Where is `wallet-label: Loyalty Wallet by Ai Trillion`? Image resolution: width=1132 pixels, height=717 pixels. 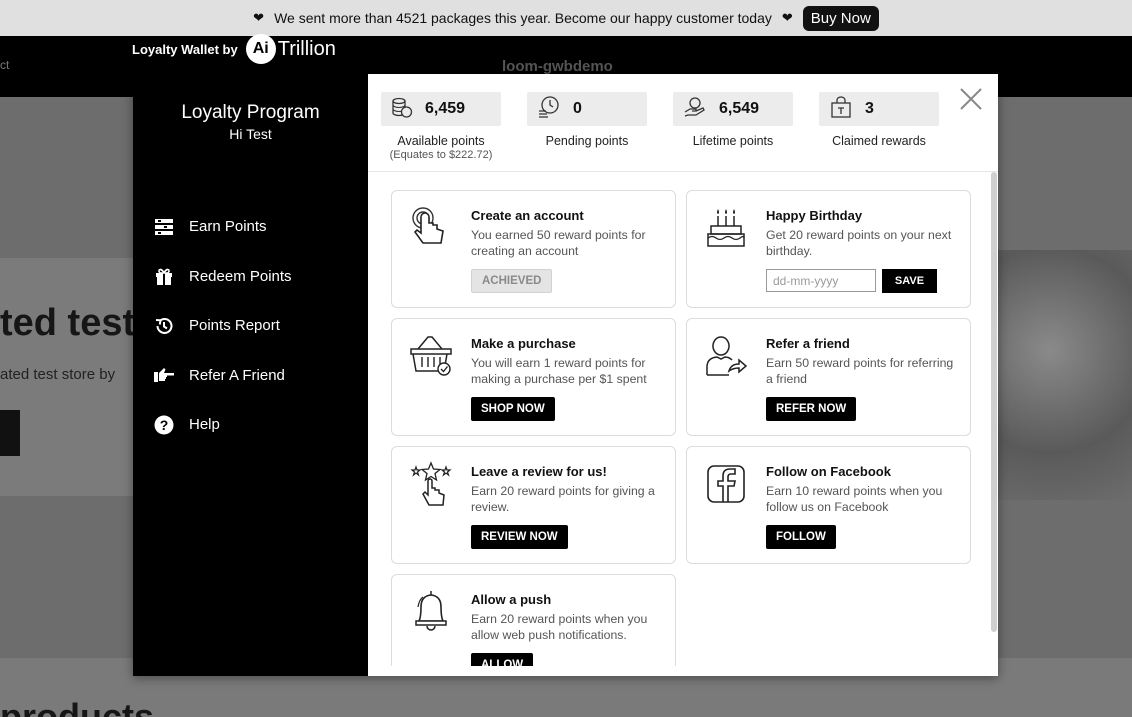 wallet-label: Loyalty Wallet by Ai Trillion is located at coordinates (234, 49).